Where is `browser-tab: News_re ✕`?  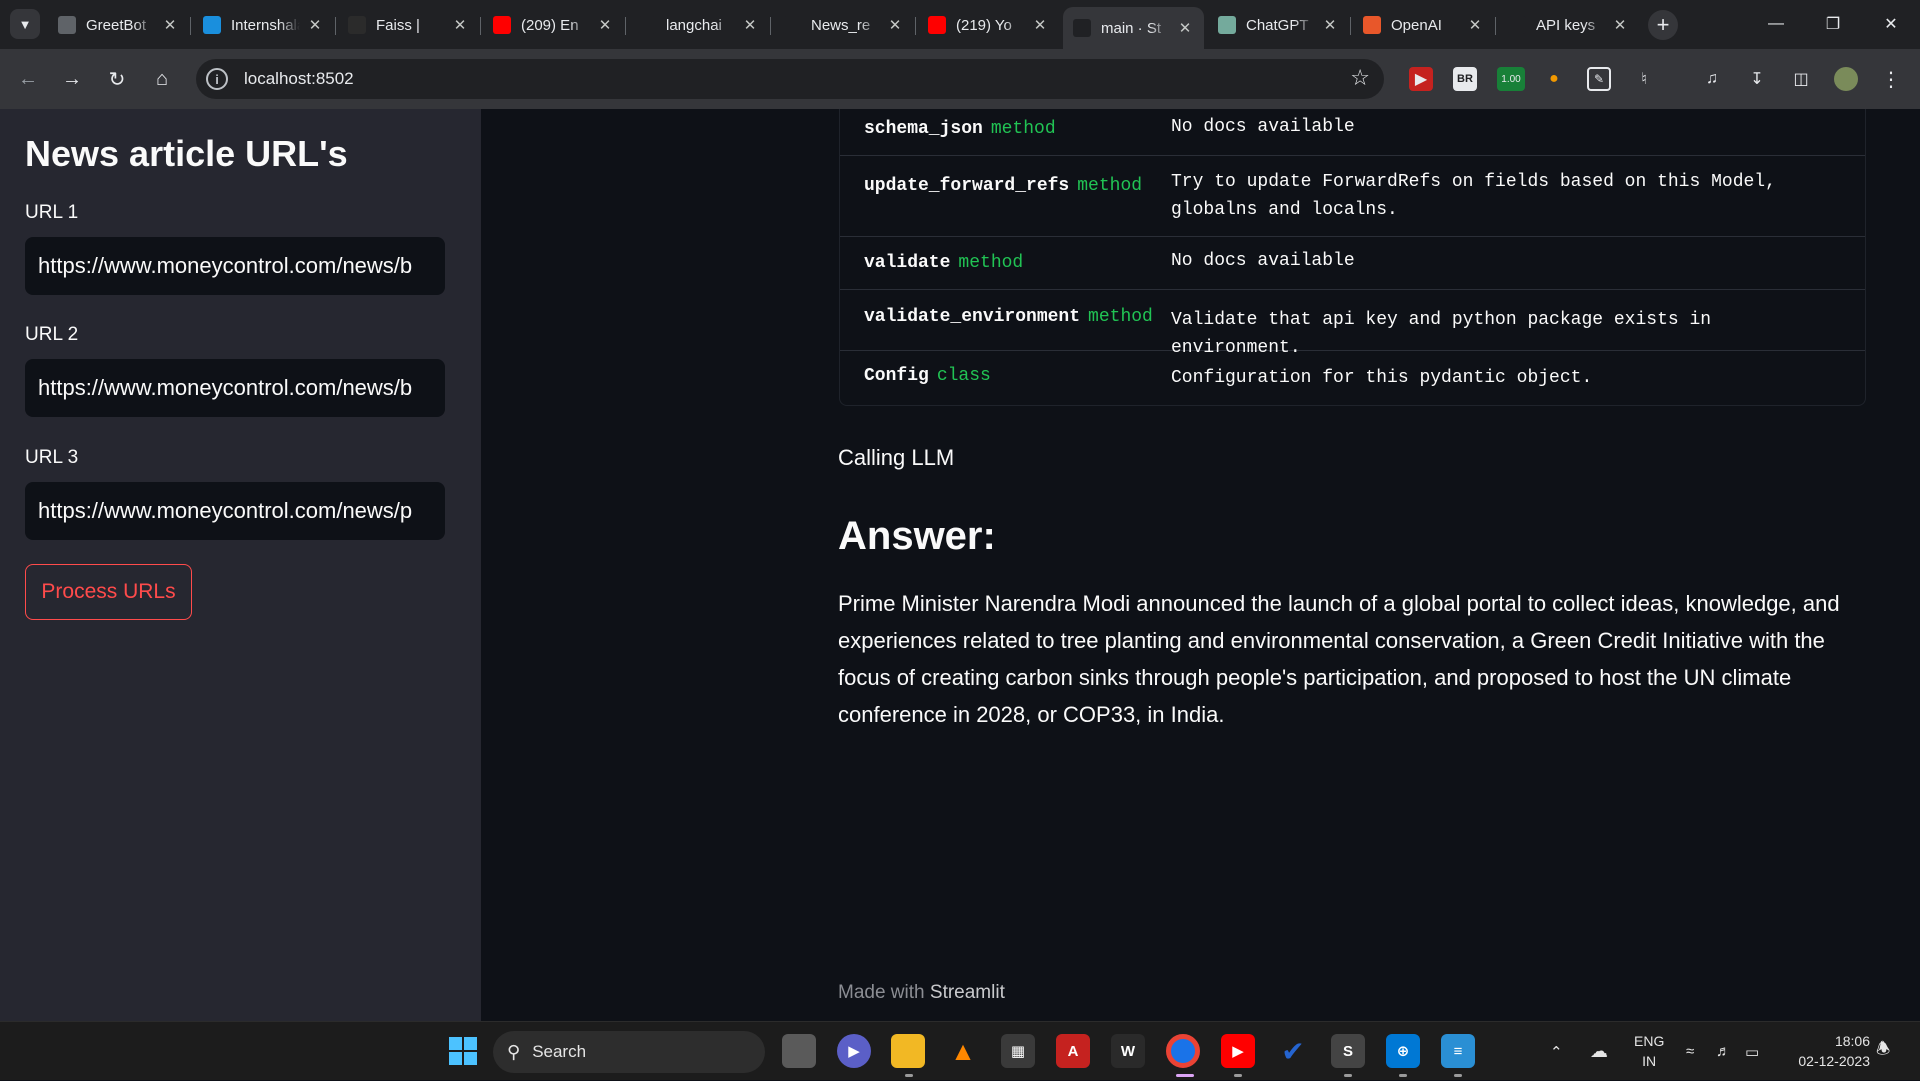
browser-tab: News_re ✕ is located at coordinates (843, 25).